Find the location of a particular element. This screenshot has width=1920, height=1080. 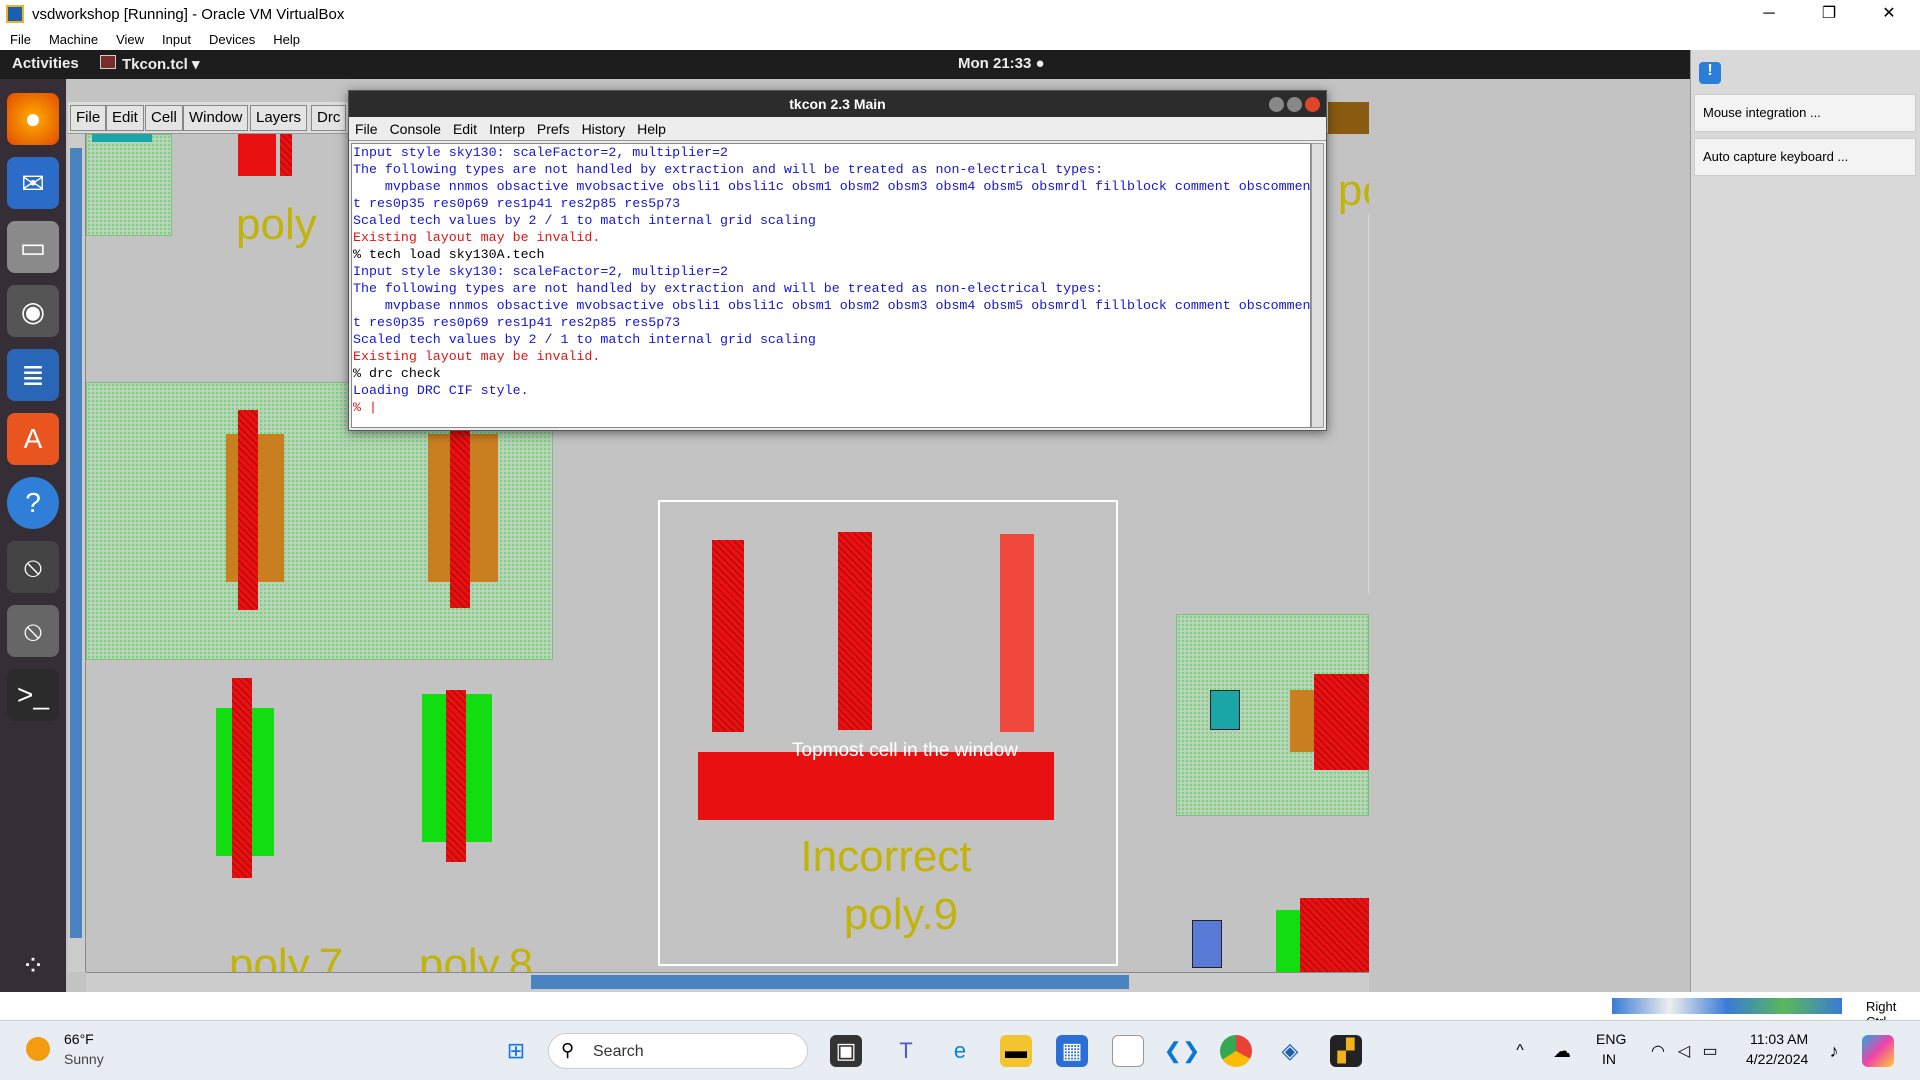

tkcon-menu-edit: Edit is located at coordinates (465, 129).